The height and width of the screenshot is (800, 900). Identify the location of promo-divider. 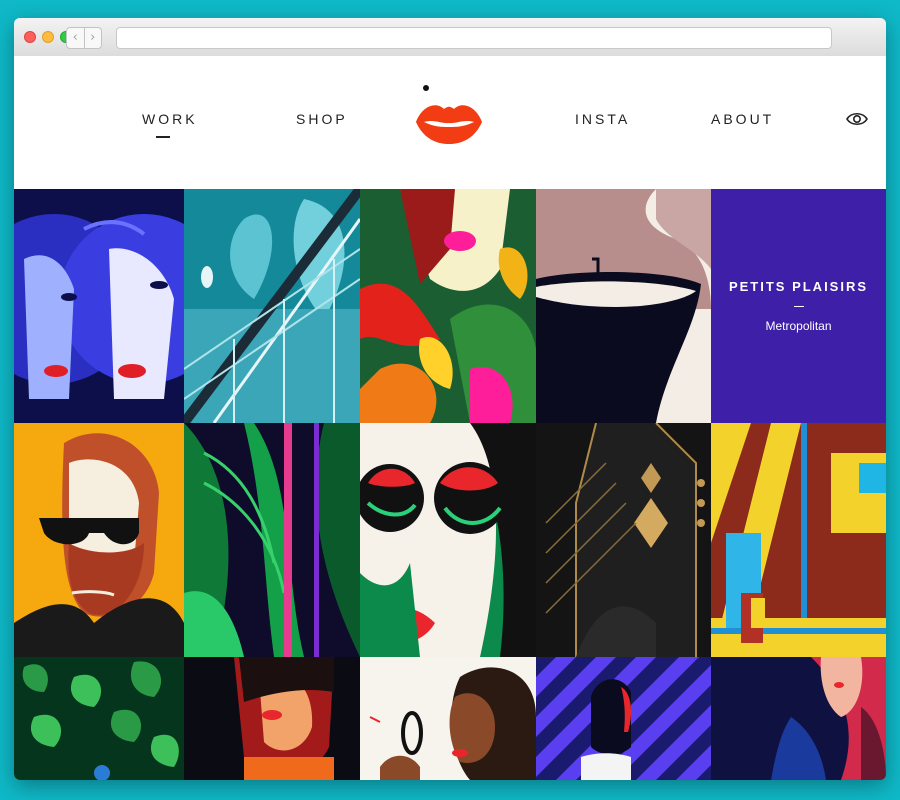
(798, 306).